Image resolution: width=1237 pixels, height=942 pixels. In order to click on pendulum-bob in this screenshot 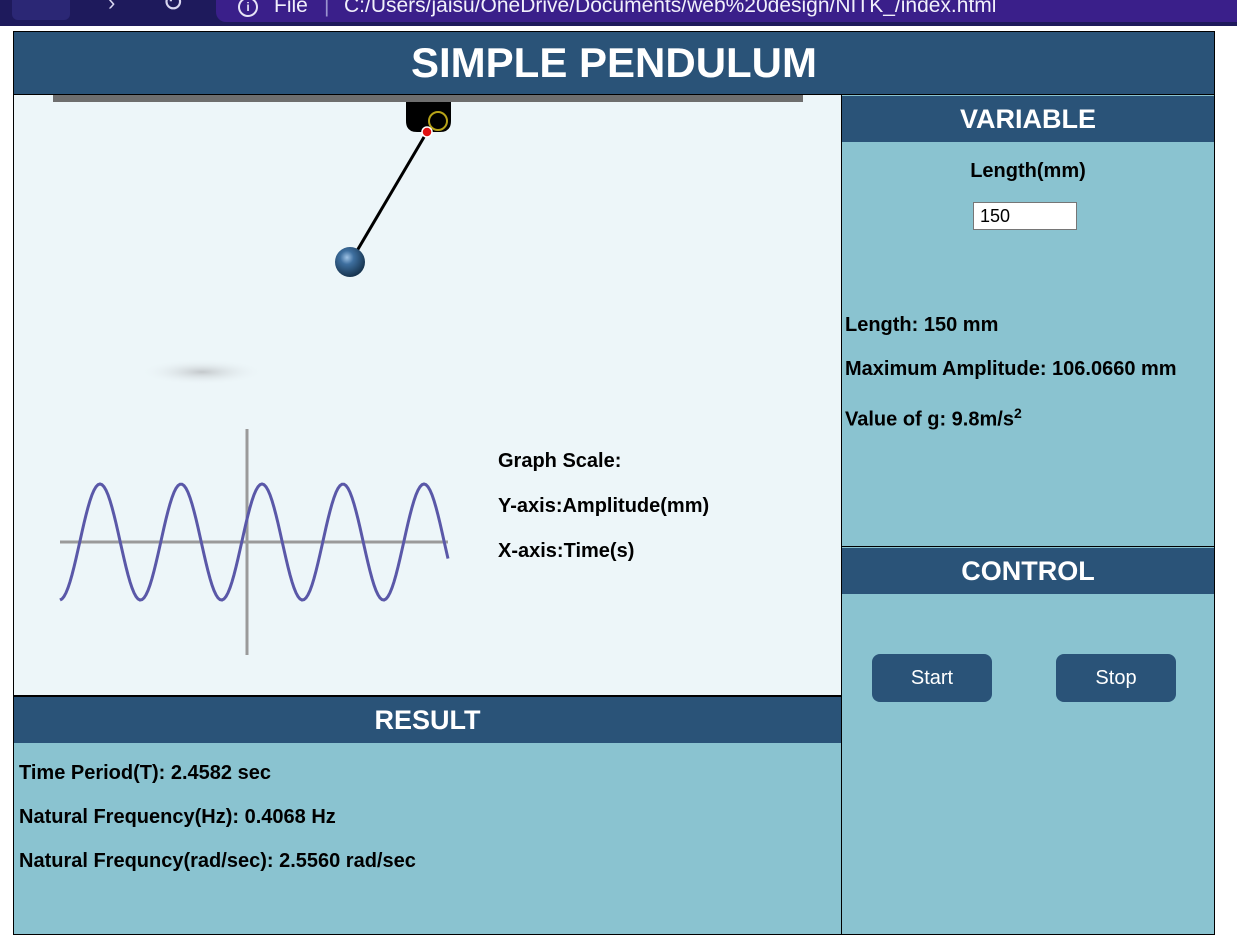, I will do `click(350, 262)`.